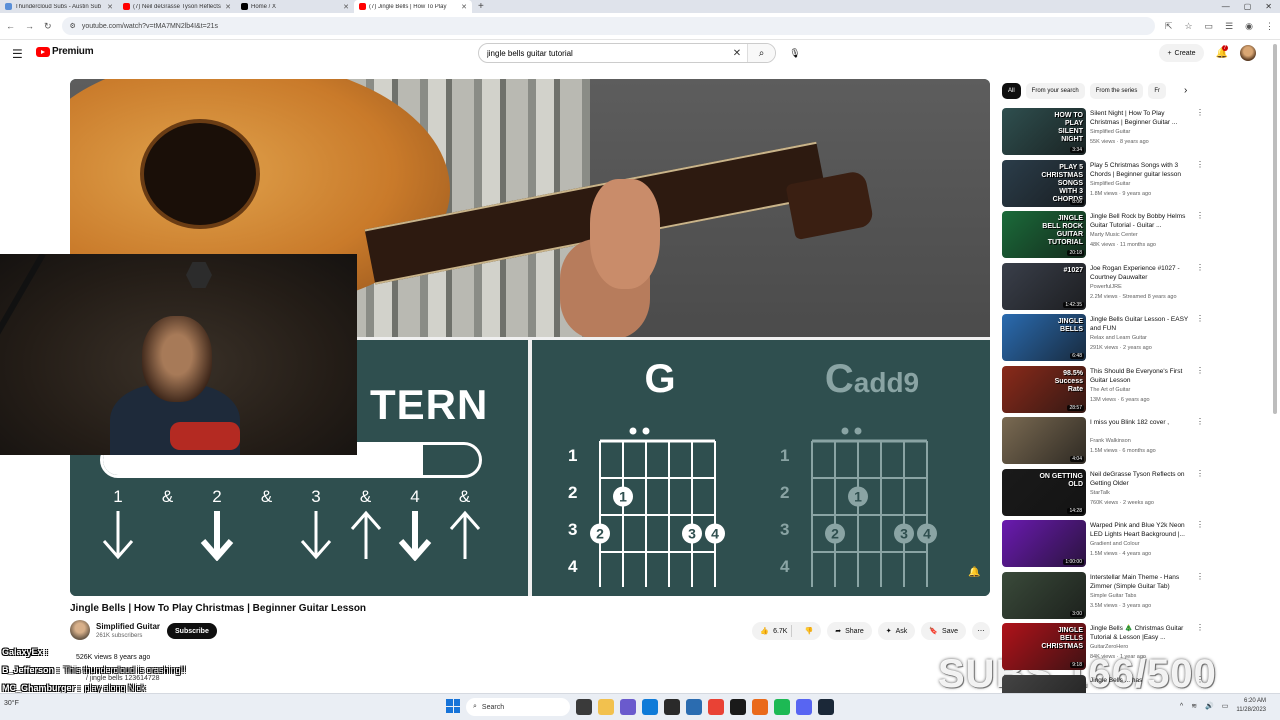 The width and height of the screenshot is (1280, 720). What do you see at coordinates (65, 51) in the screenshot?
I see `youtube-logo: Premium` at bounding box center [65, 51].